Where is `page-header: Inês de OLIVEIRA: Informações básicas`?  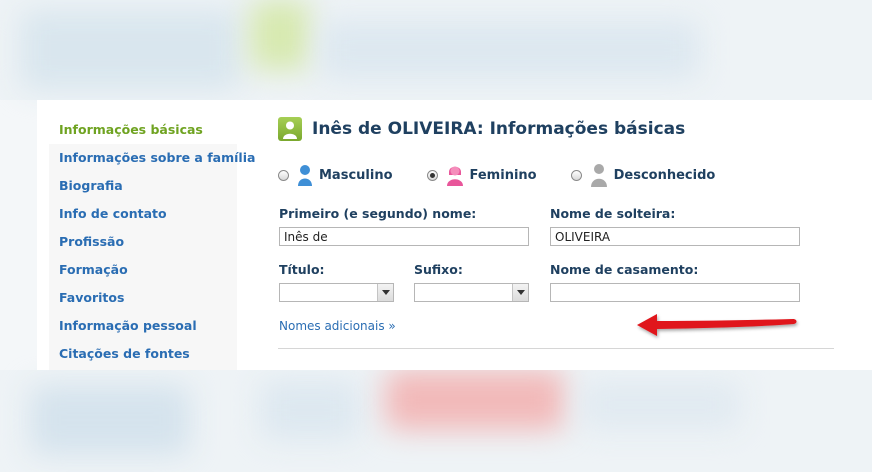
page-header: Inês de OLIVEIRA: Informações básicas is located at coordinates (481, 129).